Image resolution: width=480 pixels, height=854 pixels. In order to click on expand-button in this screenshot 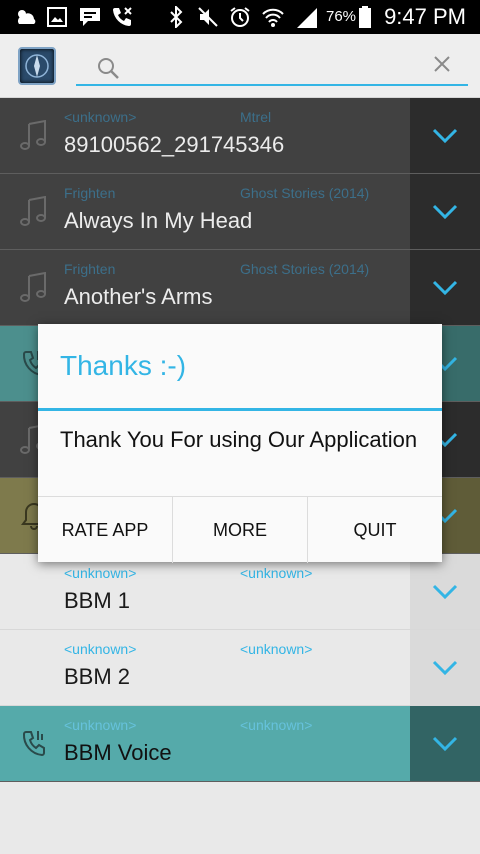, I will do `click(445, 743)`.